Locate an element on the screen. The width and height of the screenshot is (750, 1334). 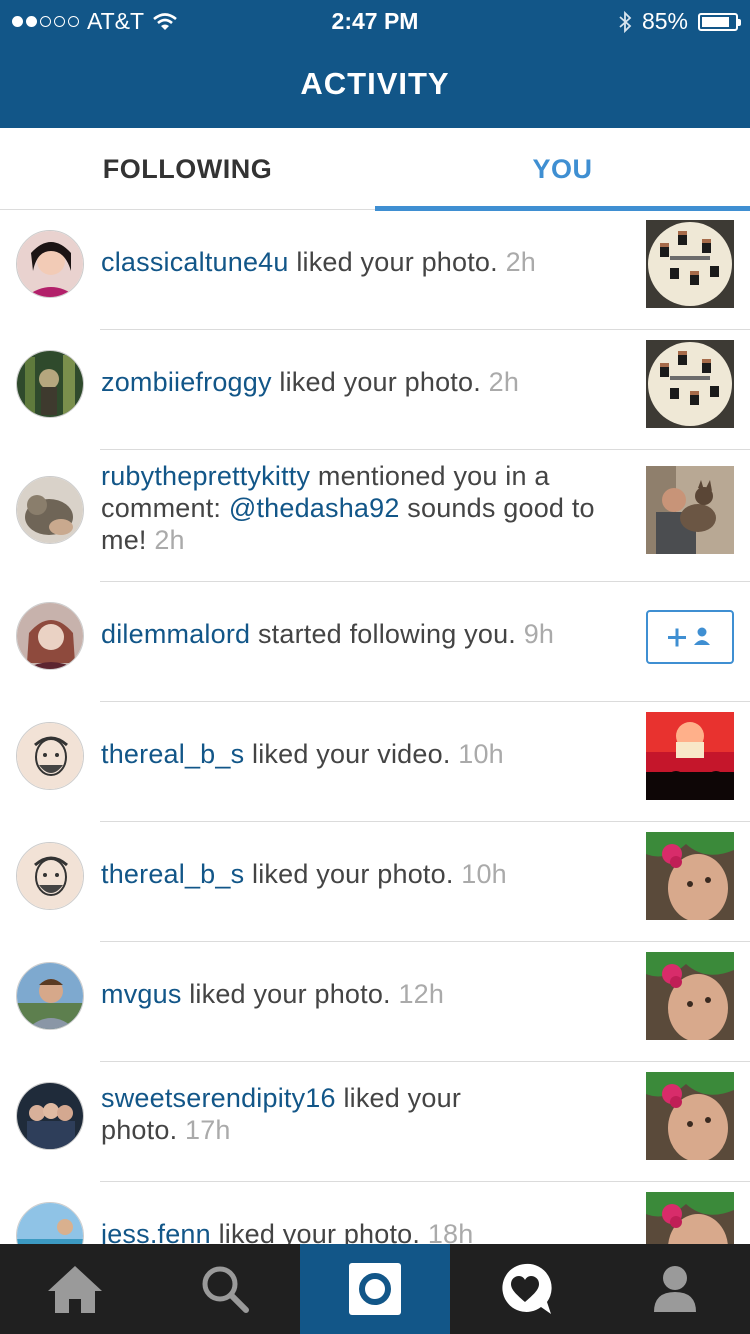
home-tab is located at coordinates (75, 1289).